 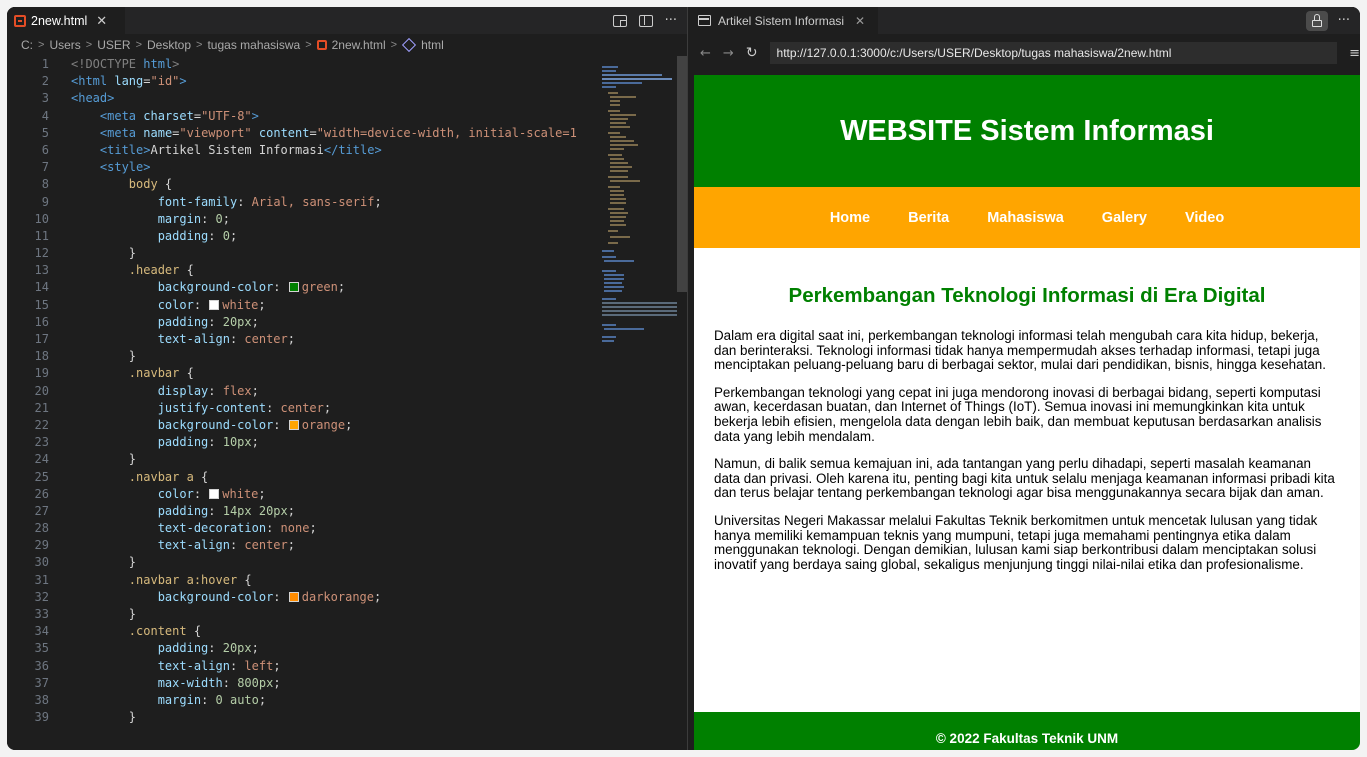 What do you see at coordinates (409, 45) in the screenshot?
I see `symbol-element-icon` at bounding box center [409, 45].